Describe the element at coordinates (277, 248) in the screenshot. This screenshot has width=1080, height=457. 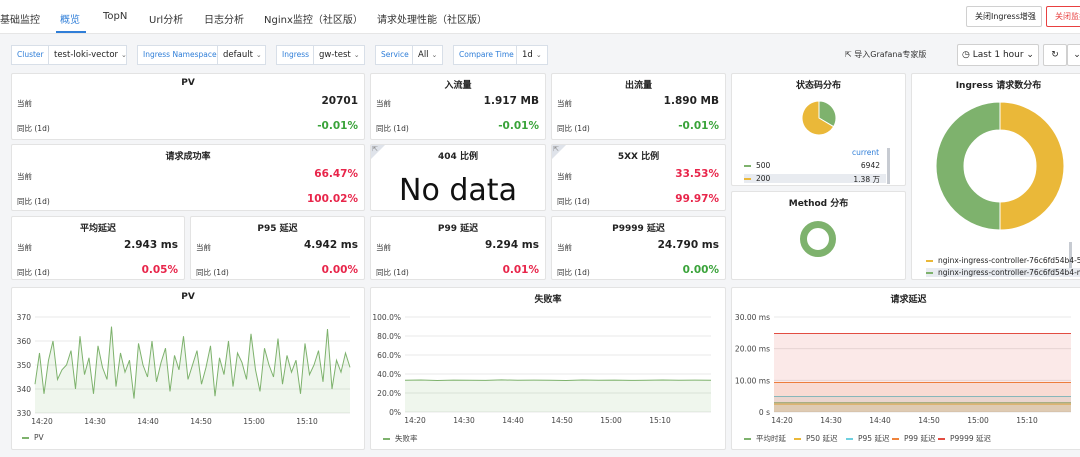
I see `p95-latency-panel: P95 延迟 当前 4.942 ms 同比 (1d) 0.00%` at that location.